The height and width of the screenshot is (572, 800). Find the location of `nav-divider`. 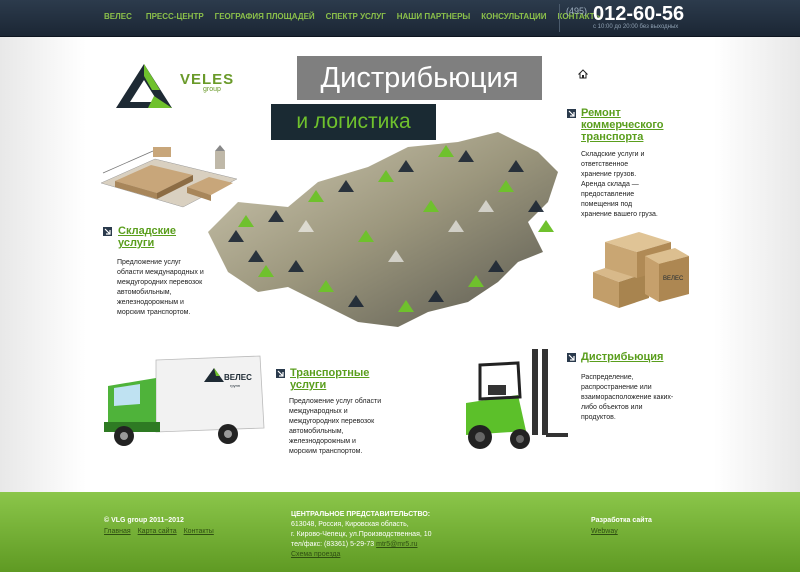

nav-divider is located at coordinates (559, 18).